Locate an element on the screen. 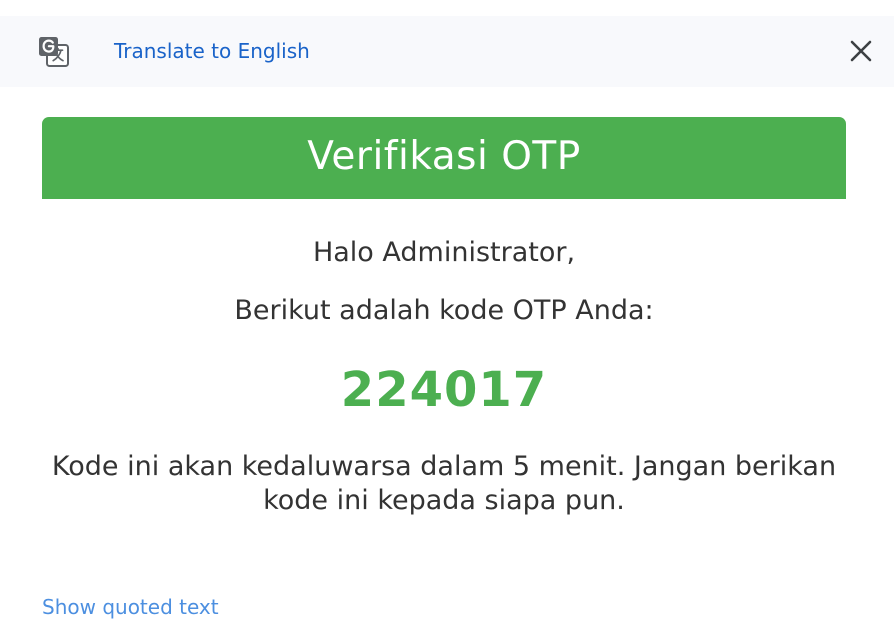 The height and width of the screenshot is (640, 894). otp-code: 224017 is located at coordinates (444, 390).